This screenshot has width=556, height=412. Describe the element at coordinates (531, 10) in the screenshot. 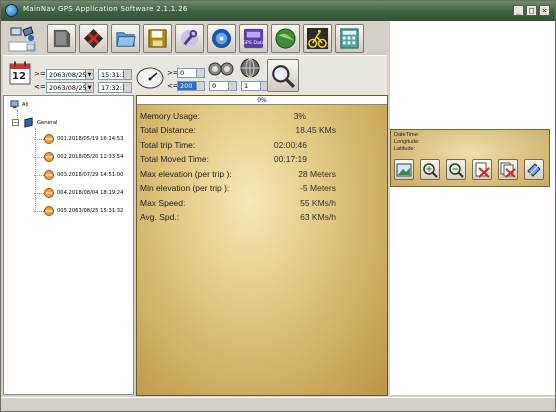

I see `maximize-button: □` at that location.